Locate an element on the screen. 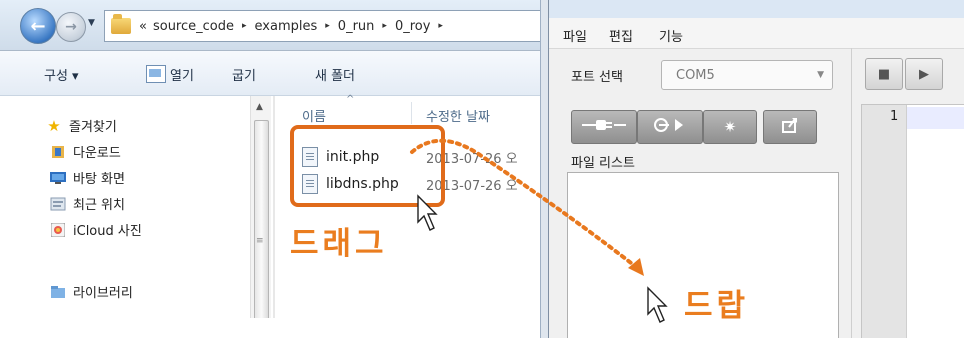  chevron-down-icon: ▼ is located at coordinates (820, 75).